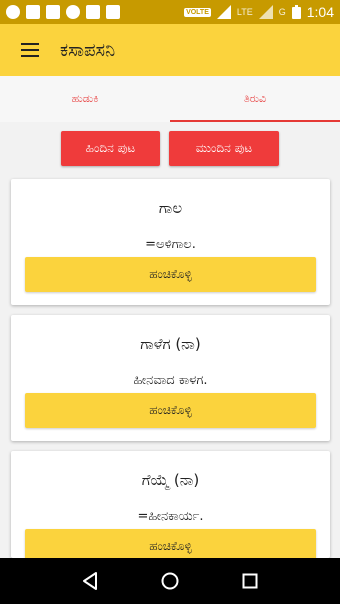 The height and width of the screenshot is (604, 340). I want to click on home-circle-icon, so click(170, 581).